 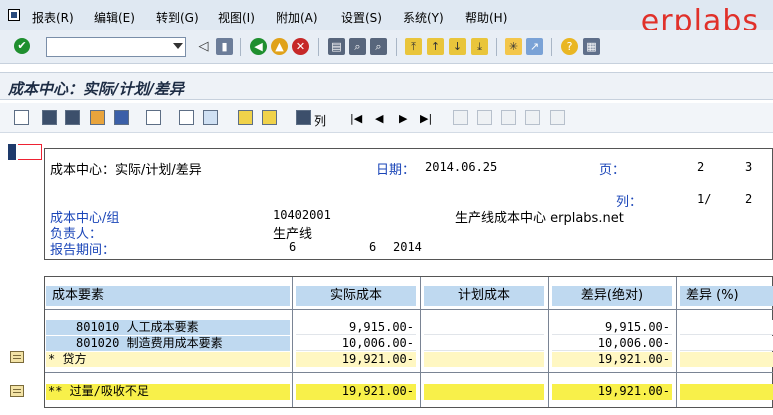 What do you see at coordinates (53, 17) in the screenshot?
I see `menu-report: 报表(R)` at bounding box center [53, 17].